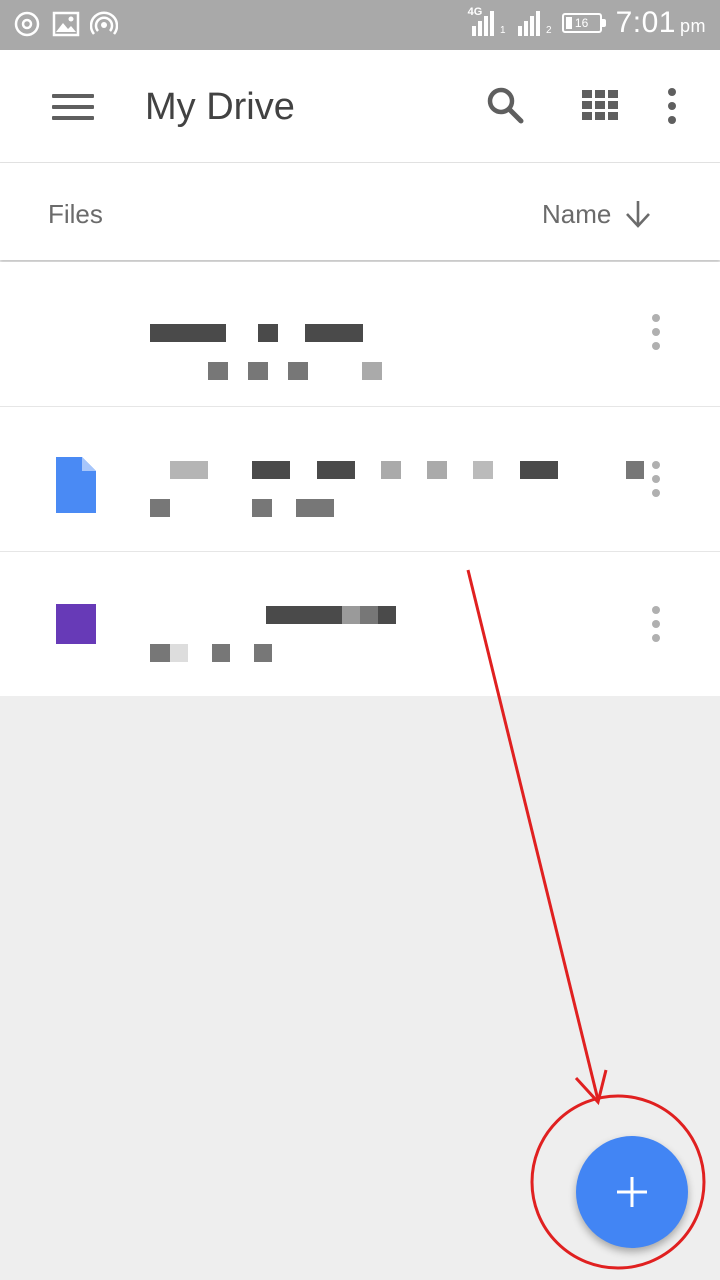 The image size is (720, 1280). I want to click on sort-bar: Files Name, so click(360, 211).